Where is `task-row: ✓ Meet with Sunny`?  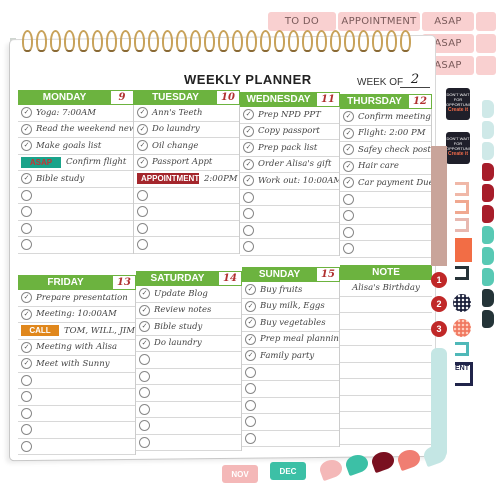
task-row: ✓ Meet with Sunny is located at coordinates (76, 364).